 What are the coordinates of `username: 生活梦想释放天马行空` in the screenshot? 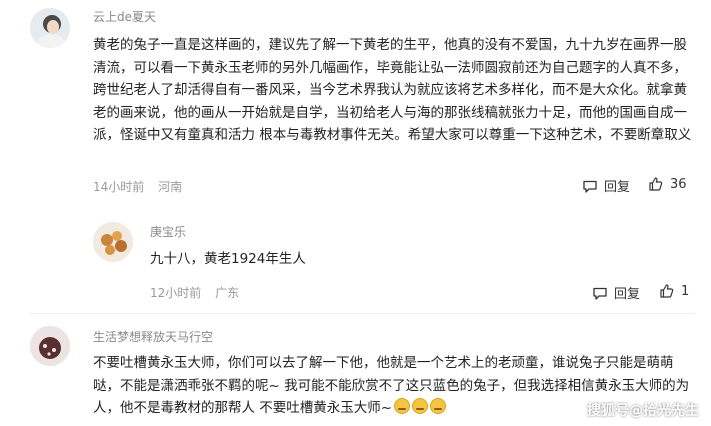 It's located at (153, 336).